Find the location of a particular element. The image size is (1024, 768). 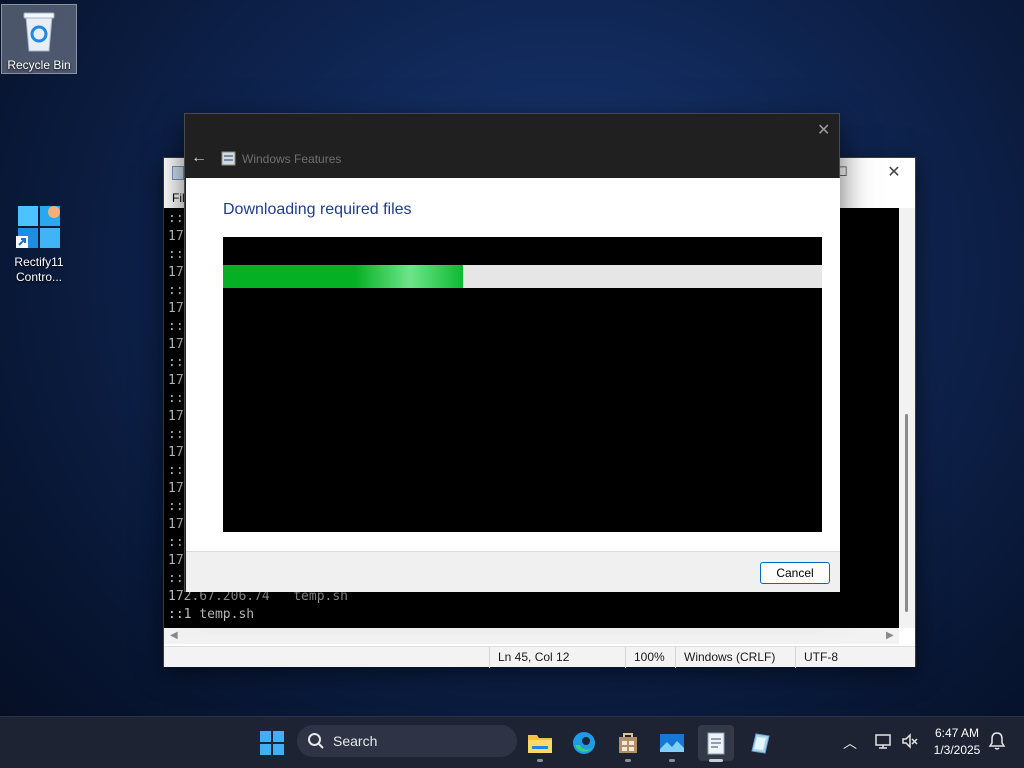

store-icon is located at coordinates (628, 743).